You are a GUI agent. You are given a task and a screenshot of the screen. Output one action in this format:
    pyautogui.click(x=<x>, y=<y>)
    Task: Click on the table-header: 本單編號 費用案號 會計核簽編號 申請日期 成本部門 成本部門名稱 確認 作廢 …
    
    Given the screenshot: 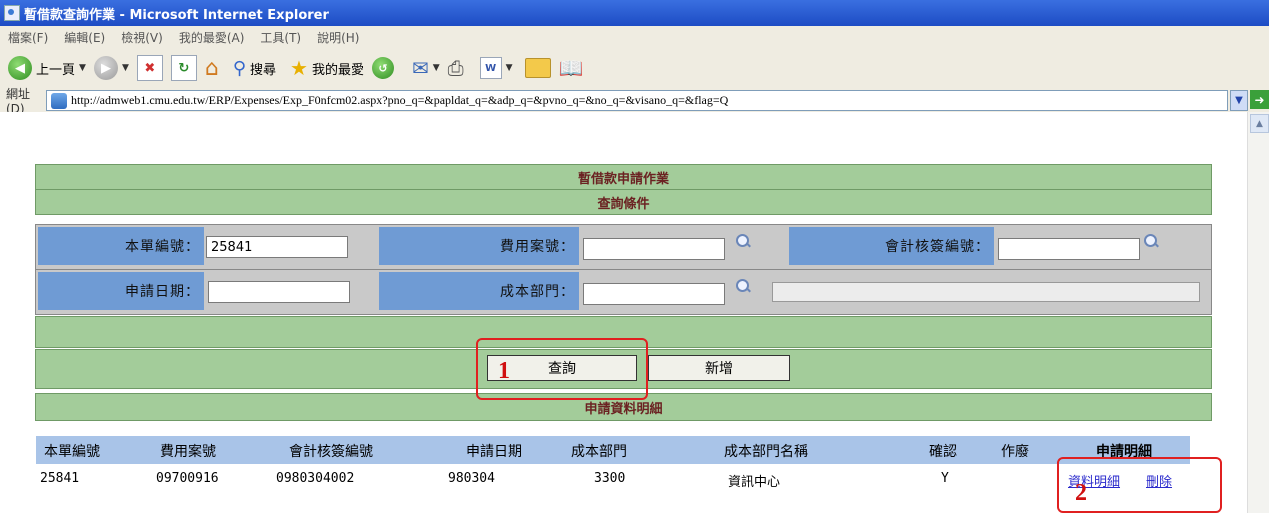 What is the action you would take?
    pyautogui.click(x=613, y=450)
    